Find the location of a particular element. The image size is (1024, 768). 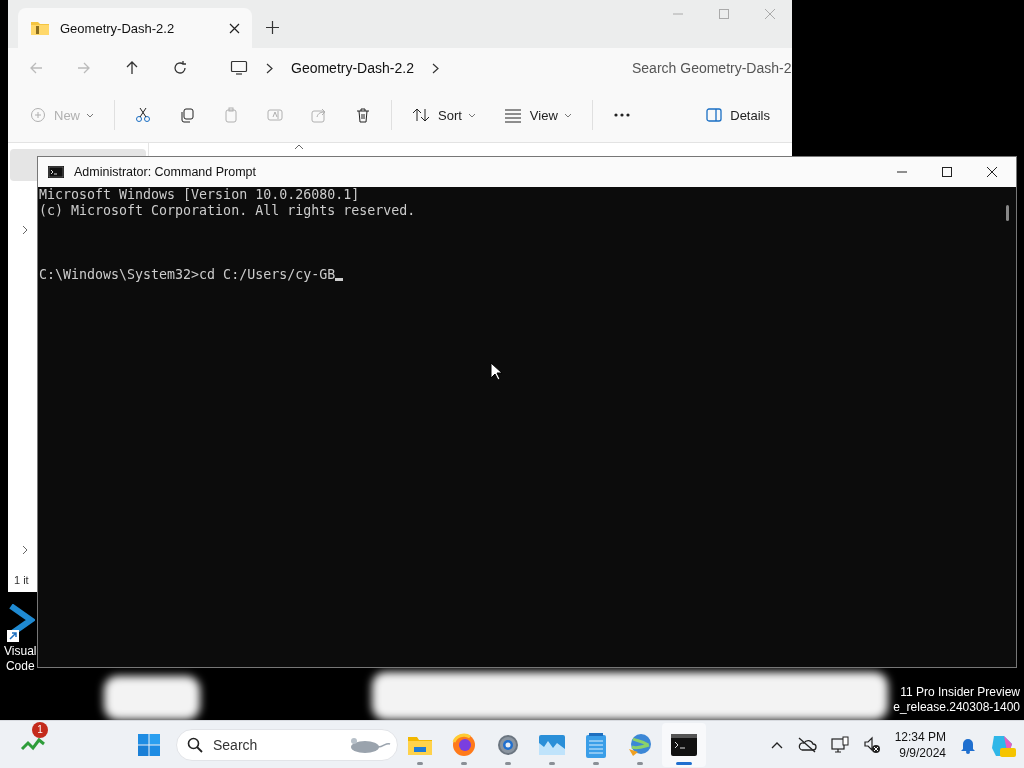

view-button: View is located at coordinates (537, 115).